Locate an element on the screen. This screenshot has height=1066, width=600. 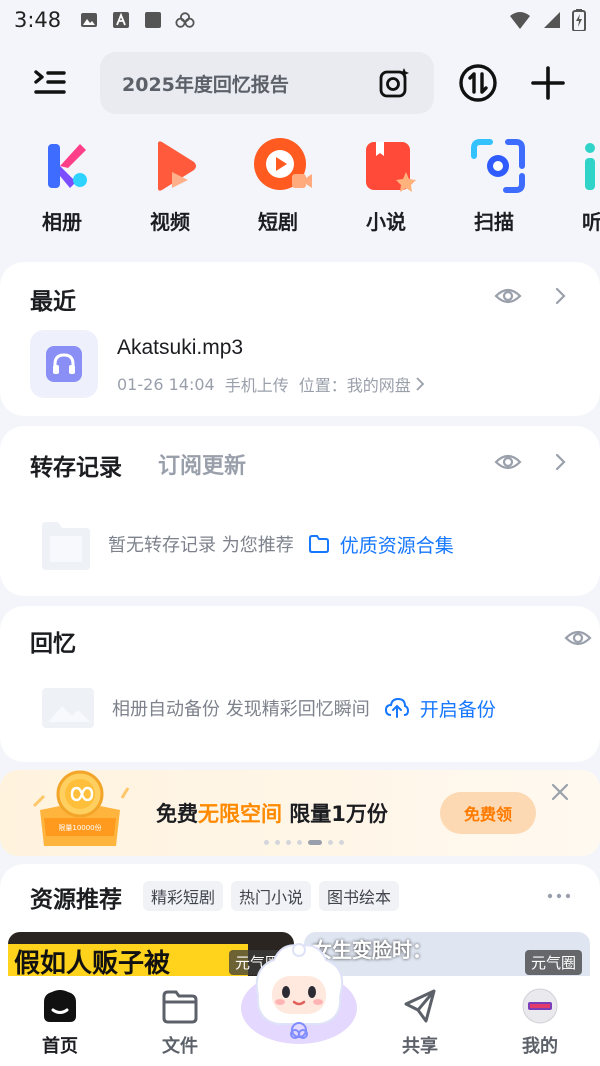
cloud-app-notification-icon is located at coordinates (185, 20).